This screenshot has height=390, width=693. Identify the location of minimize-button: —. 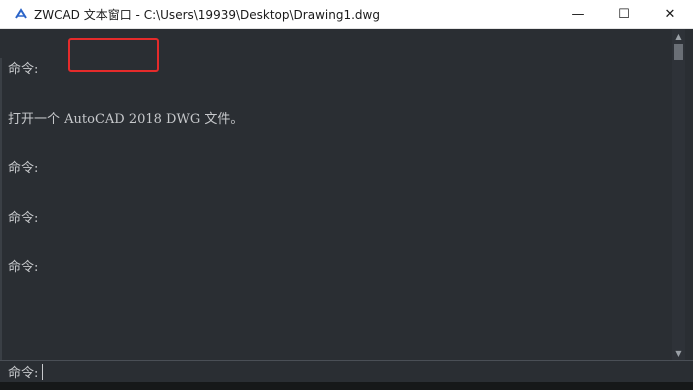
(578, 14).